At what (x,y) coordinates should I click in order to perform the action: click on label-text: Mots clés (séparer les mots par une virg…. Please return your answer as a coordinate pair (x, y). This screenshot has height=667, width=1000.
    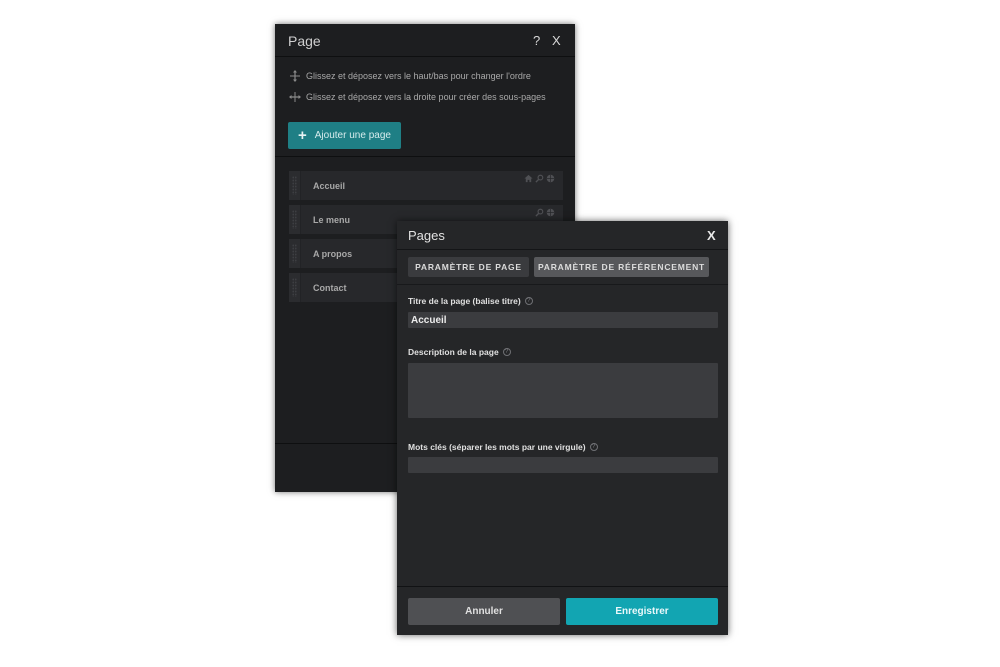
    Looking at the image, I should click on (497, 447).